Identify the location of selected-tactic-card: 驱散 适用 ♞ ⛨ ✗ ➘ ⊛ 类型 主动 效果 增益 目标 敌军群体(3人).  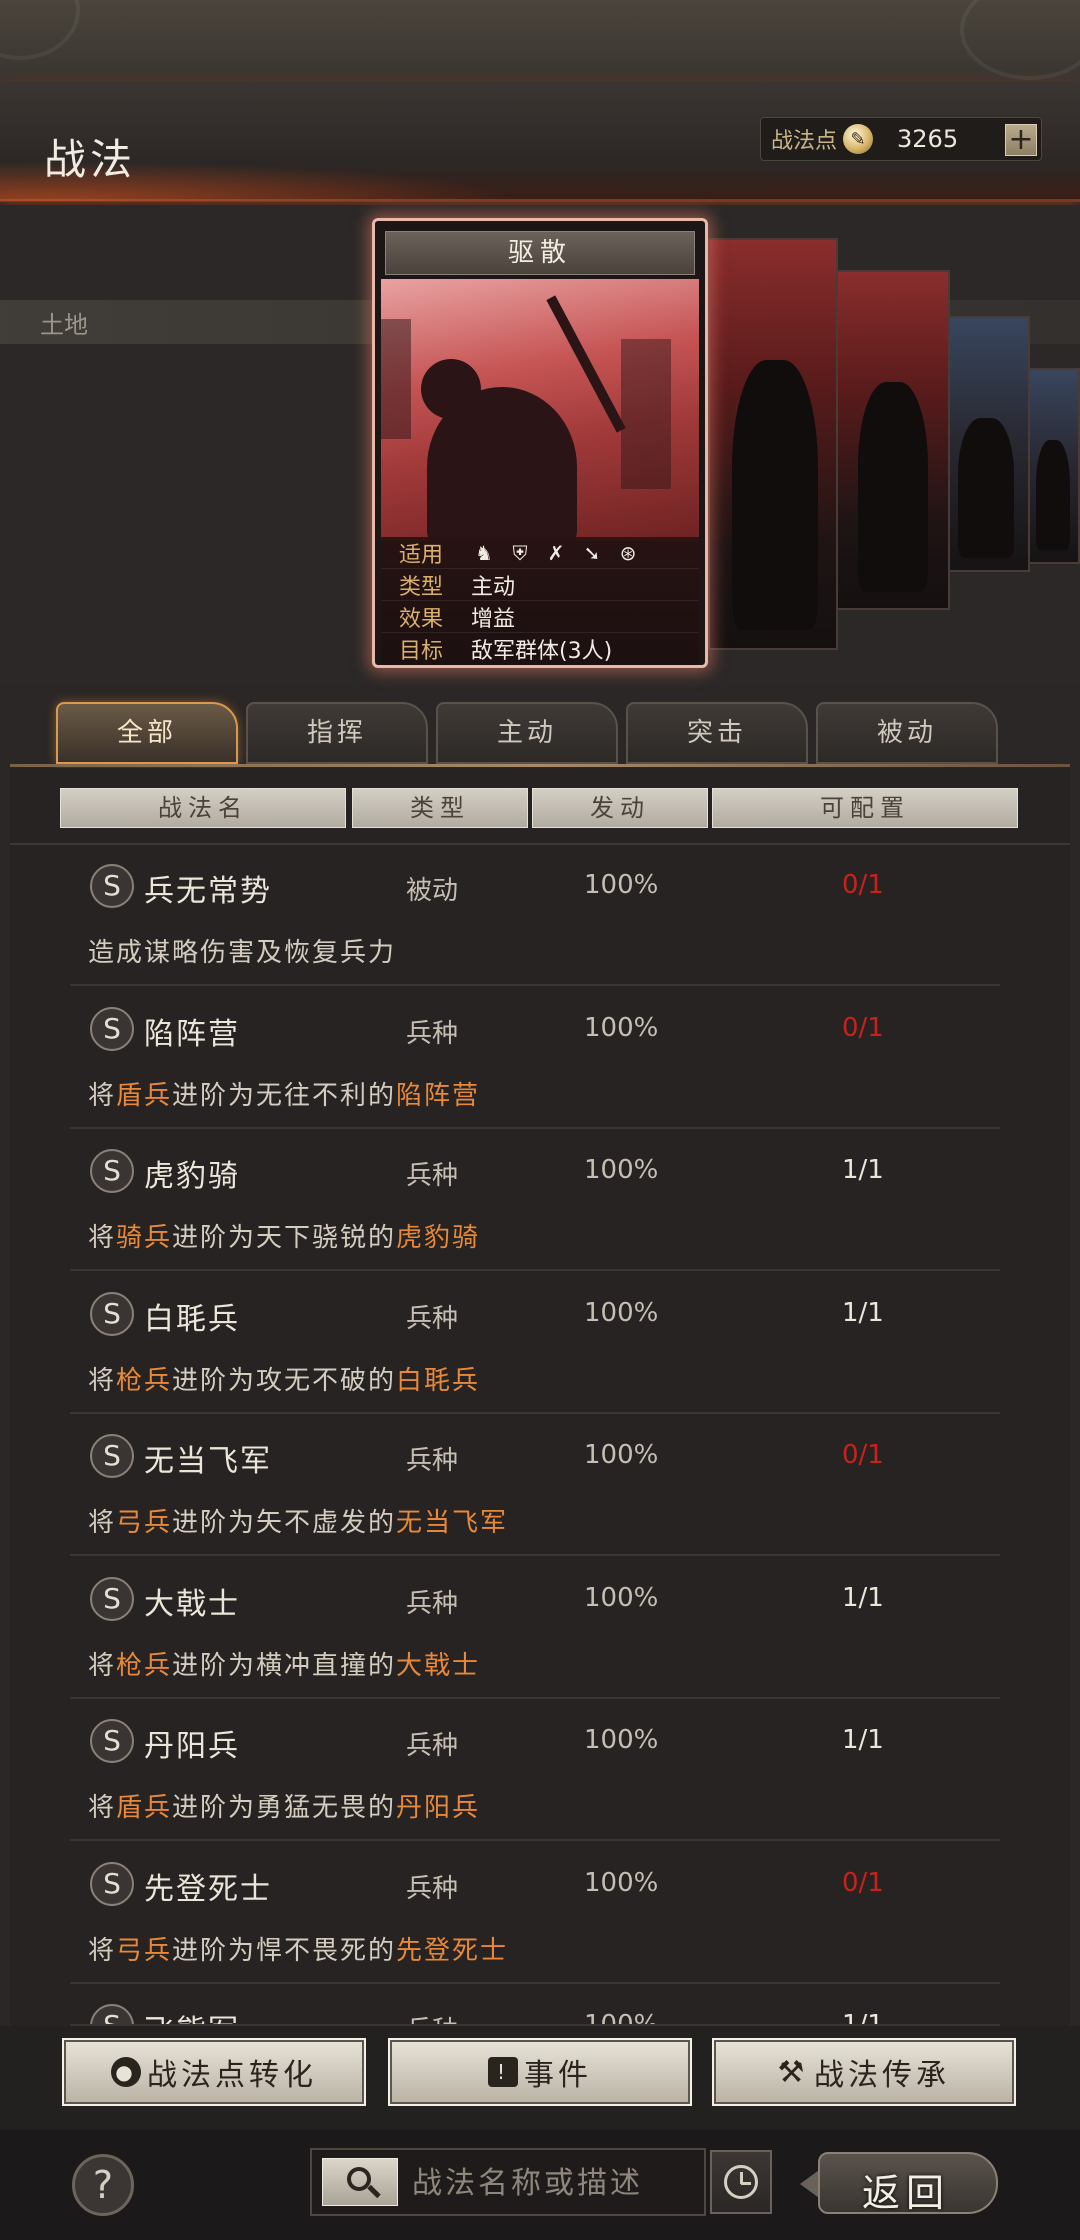
(540, 443).